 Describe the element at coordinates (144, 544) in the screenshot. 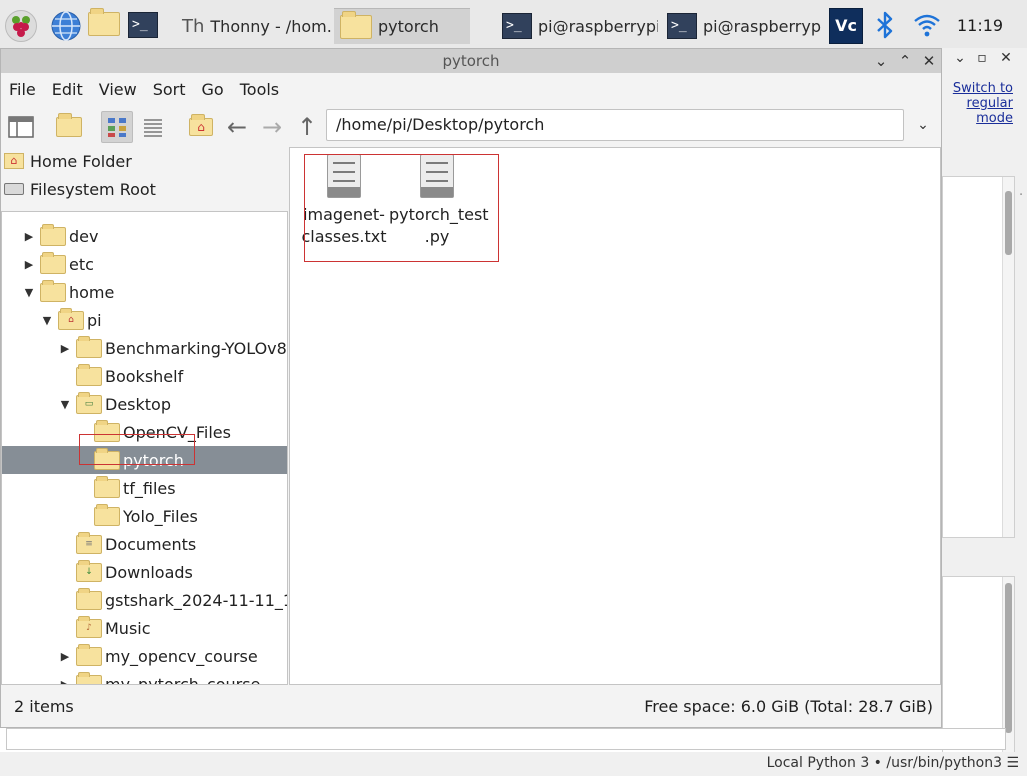

I see `tree-item-documents: ≡ Documents` at that location.